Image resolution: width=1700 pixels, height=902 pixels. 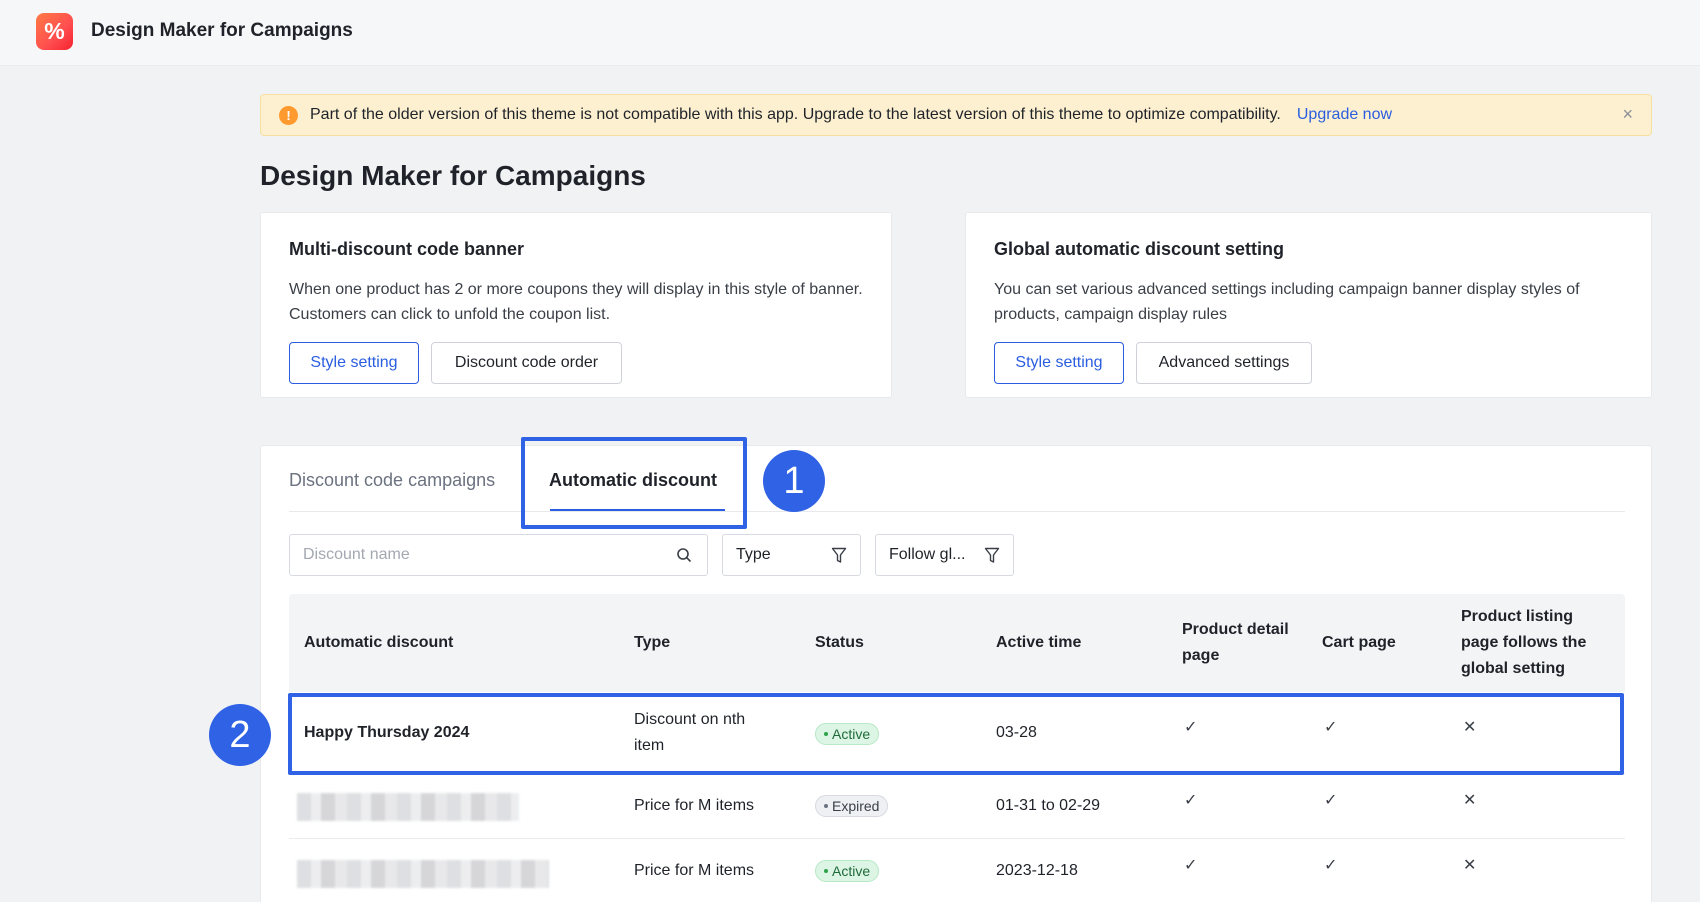 What do you see at coordinates (652, 642) in the screenshot?
I see `header-type: Type` at bounding box center [652, 642].